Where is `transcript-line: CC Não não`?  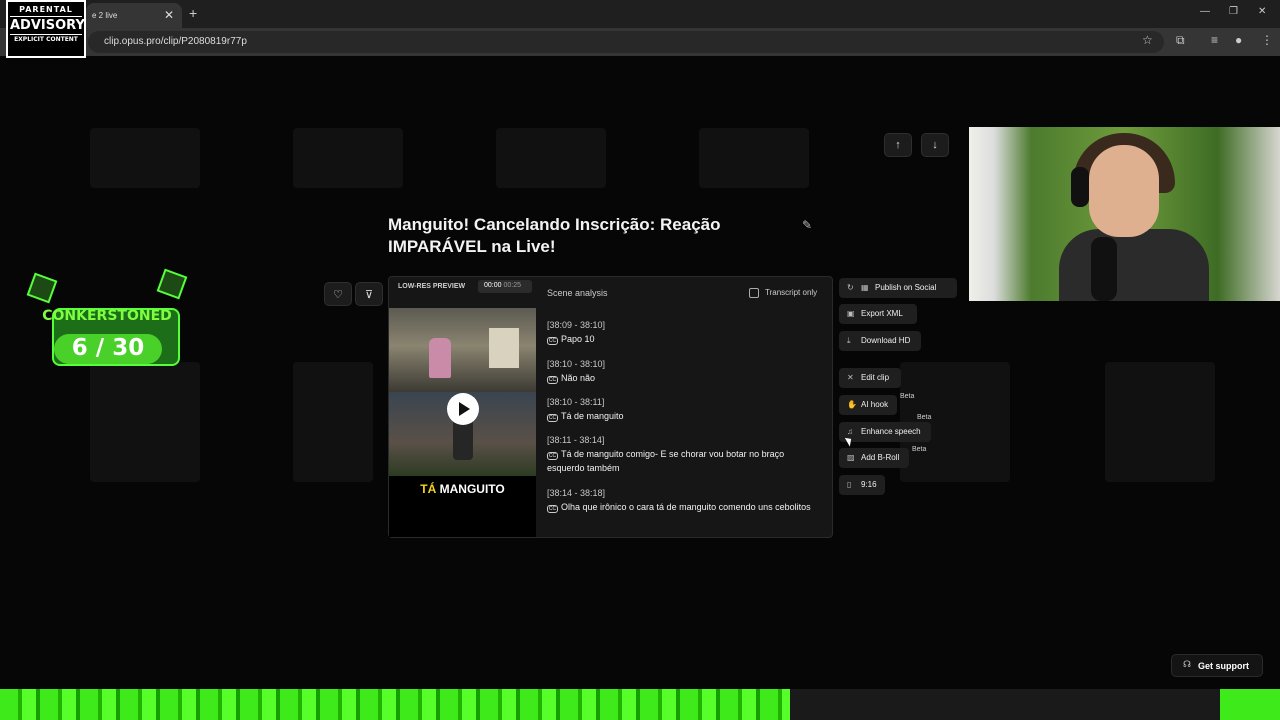
transcript-line: CC Não não is located at coordinates (682, 379).